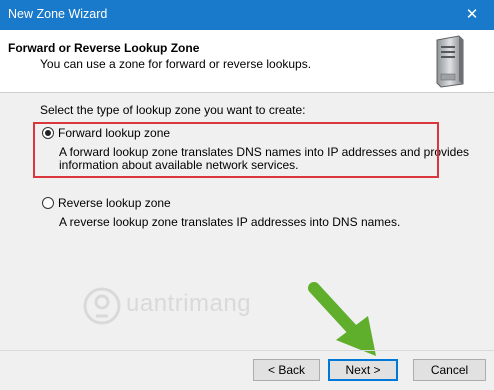  What do you see at coordinates (104, 48) in the screenshot?
I see `page-title: Forward or Reverse Lookup Zone` at bounding box center [104, 48].